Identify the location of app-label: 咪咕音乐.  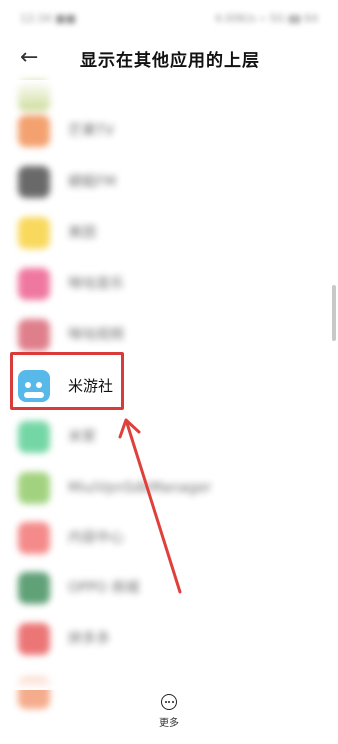
(96, 284).